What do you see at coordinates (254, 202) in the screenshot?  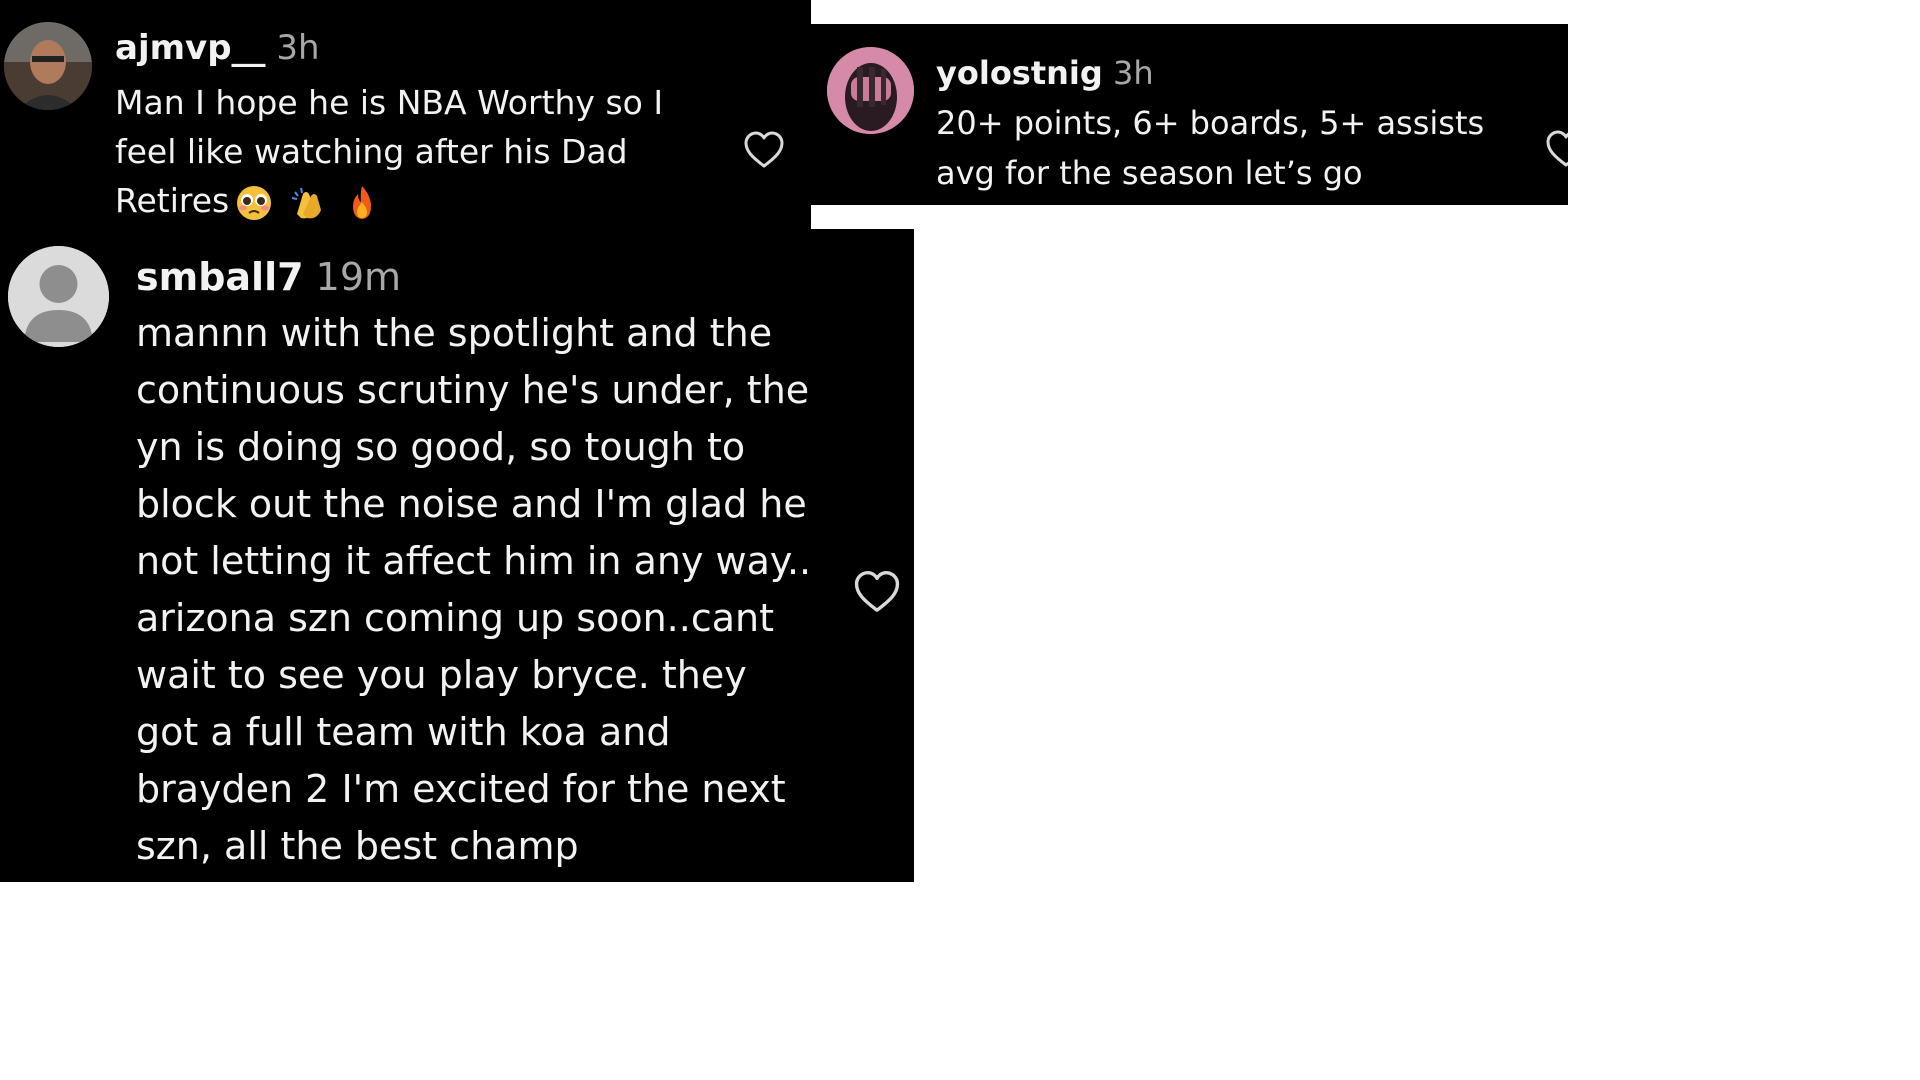 I see `pleading-face-icon` at bounding box center [254, 202].